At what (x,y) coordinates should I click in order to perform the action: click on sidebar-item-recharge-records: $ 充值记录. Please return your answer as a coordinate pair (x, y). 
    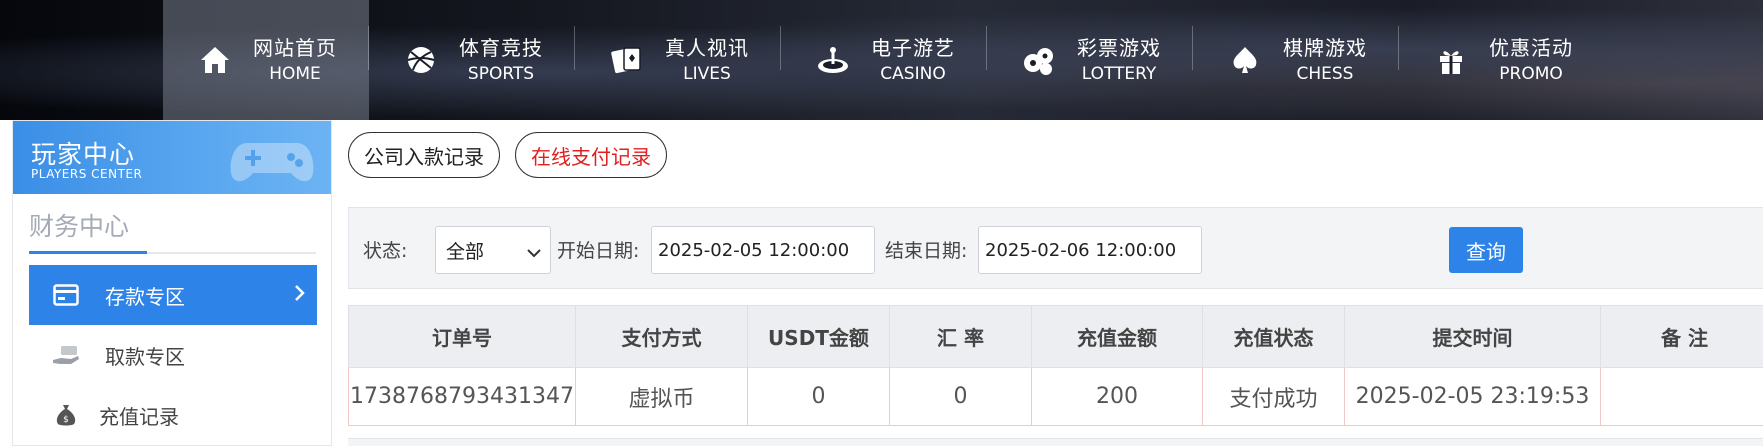
    Looking at the image, I should click on (173, 415).